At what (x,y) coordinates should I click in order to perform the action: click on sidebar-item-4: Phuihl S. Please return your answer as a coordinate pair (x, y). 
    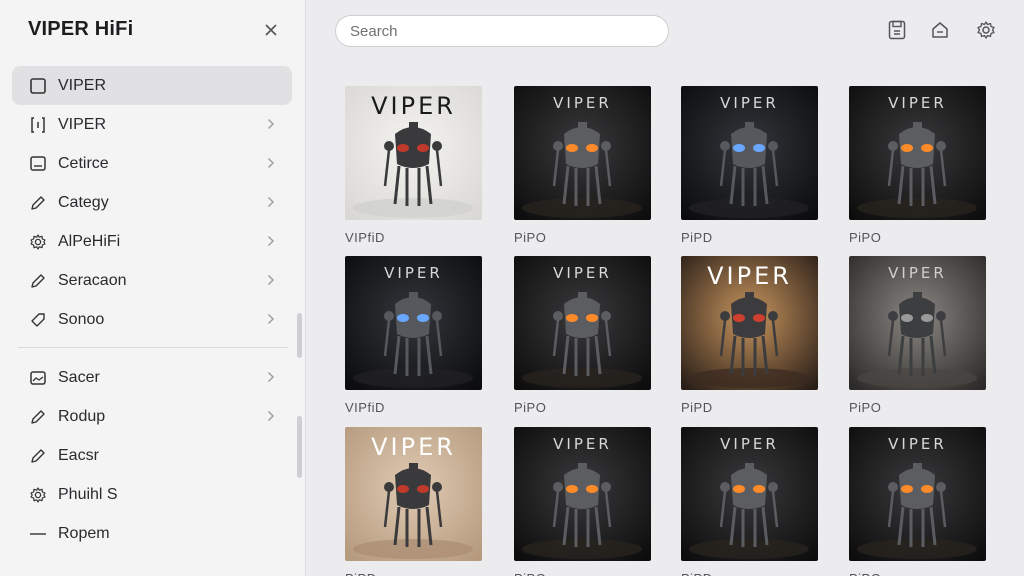
    Looking at the image, I should click on (152, 494).